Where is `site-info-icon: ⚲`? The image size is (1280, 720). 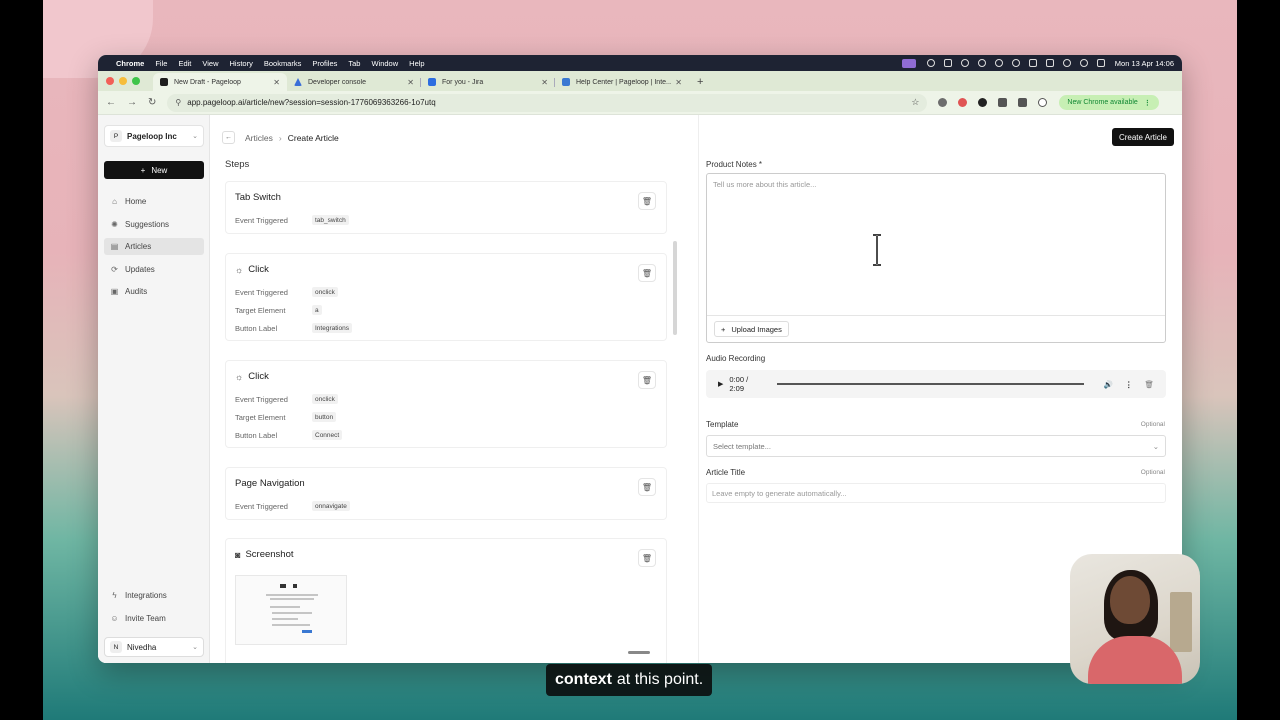
site-info-icon: ⚲ is located at coordinates (178, 102).